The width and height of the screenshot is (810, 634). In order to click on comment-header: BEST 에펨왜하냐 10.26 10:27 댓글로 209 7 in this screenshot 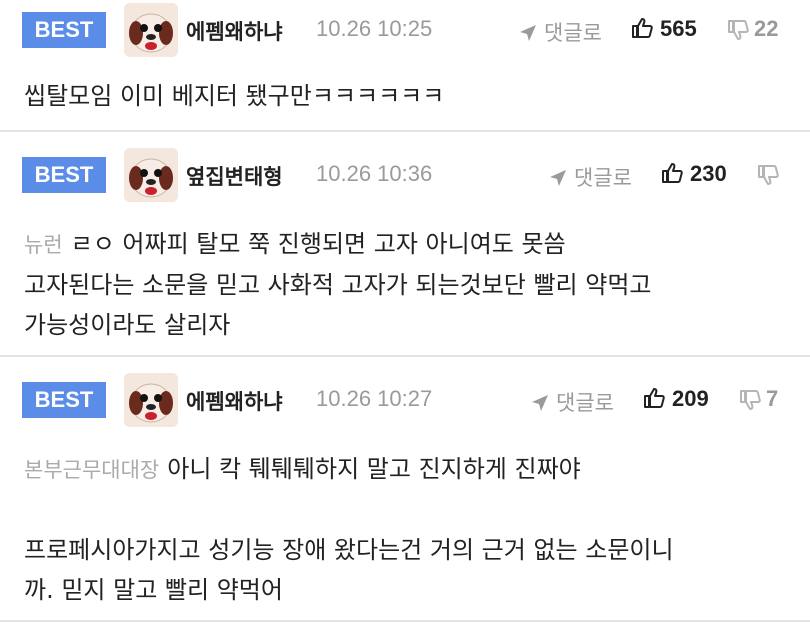, I will do `click(405, 392)`.